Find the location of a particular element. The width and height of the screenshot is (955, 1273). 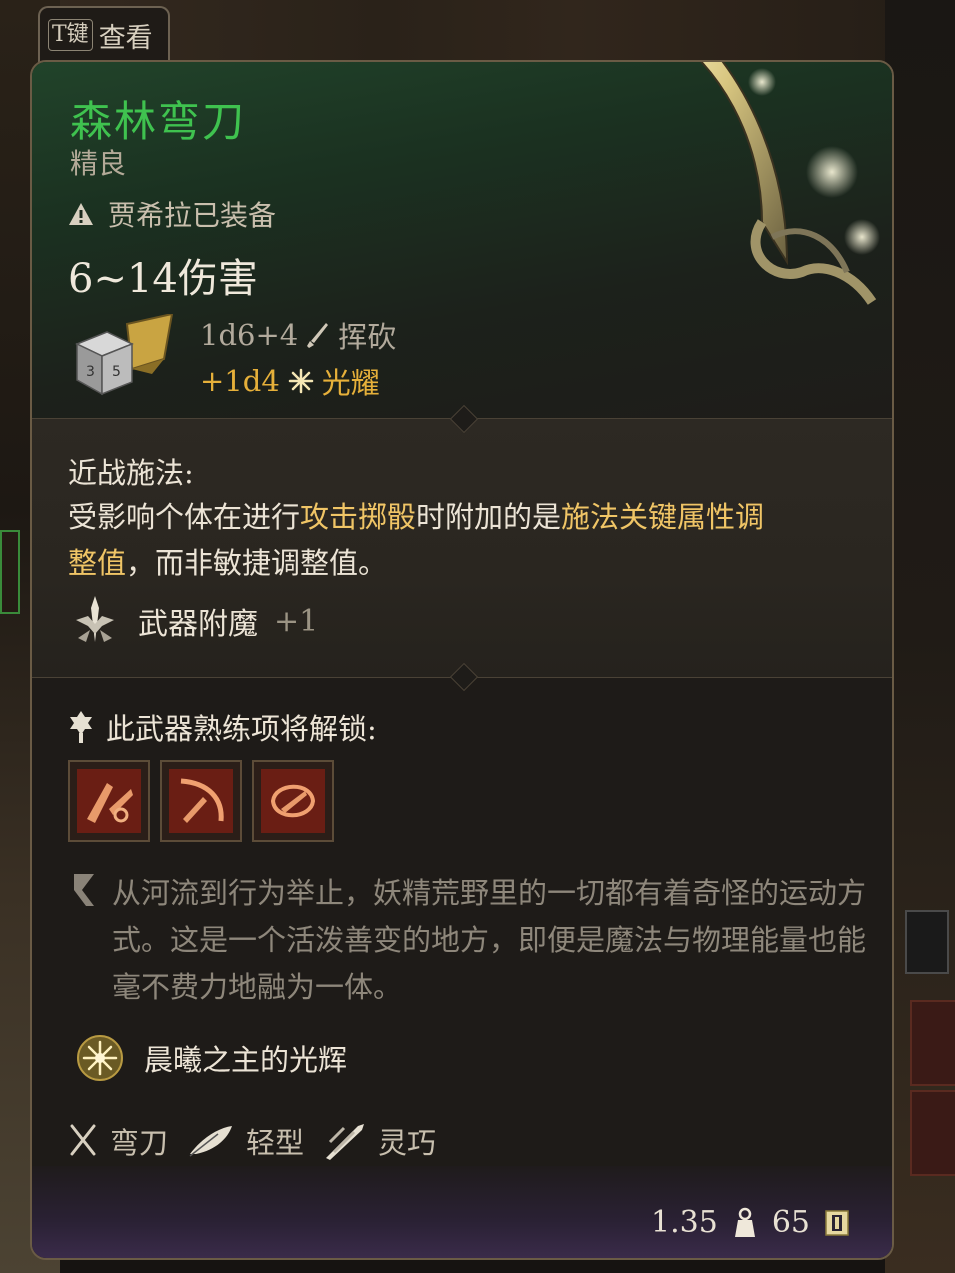

property-light: 轻型 is located at coordinates (246, 1141).